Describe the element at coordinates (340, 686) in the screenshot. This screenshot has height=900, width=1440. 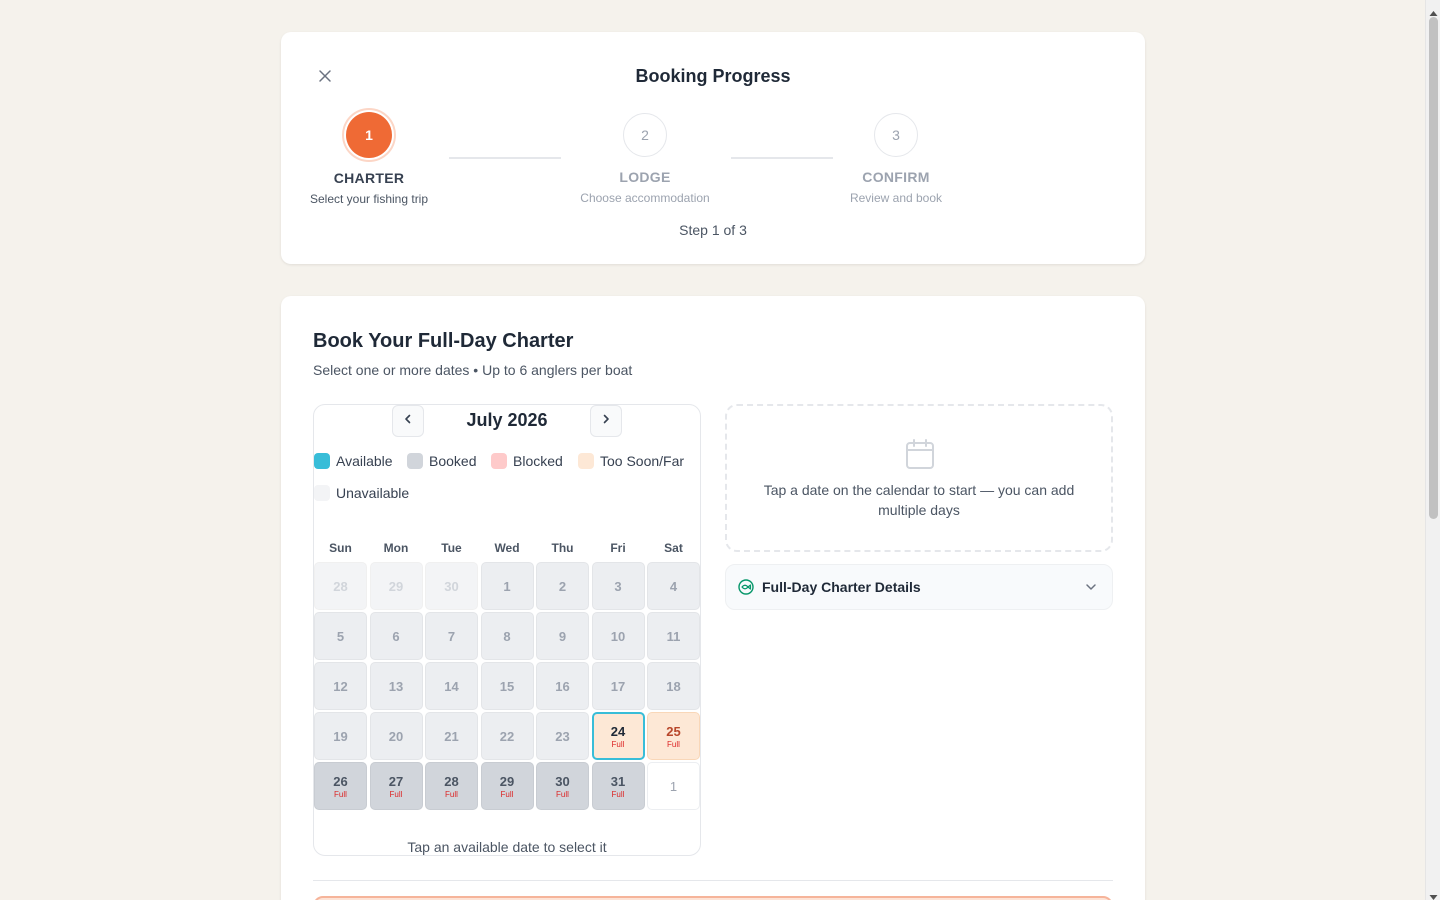
I see `calendar-day: 12` at that location.